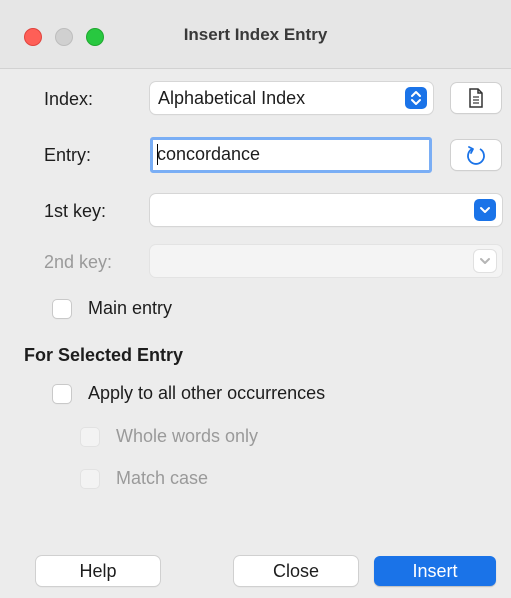 This screenshot has width=511, height=598. I want to click on updown-stepper-icon, so click(416, 98).